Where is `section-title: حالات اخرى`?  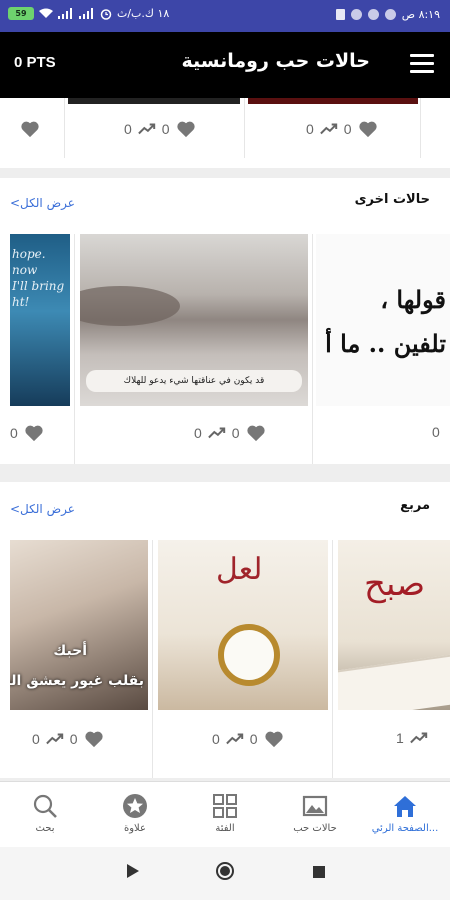
section-title: حالات اخرى is located at coordinates (392, 199).